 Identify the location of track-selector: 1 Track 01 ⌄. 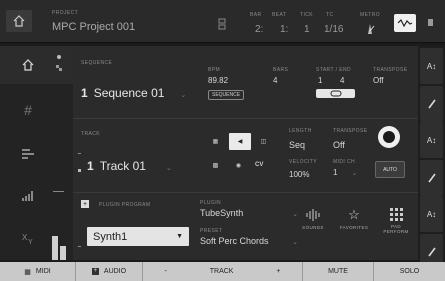
(129, 166).